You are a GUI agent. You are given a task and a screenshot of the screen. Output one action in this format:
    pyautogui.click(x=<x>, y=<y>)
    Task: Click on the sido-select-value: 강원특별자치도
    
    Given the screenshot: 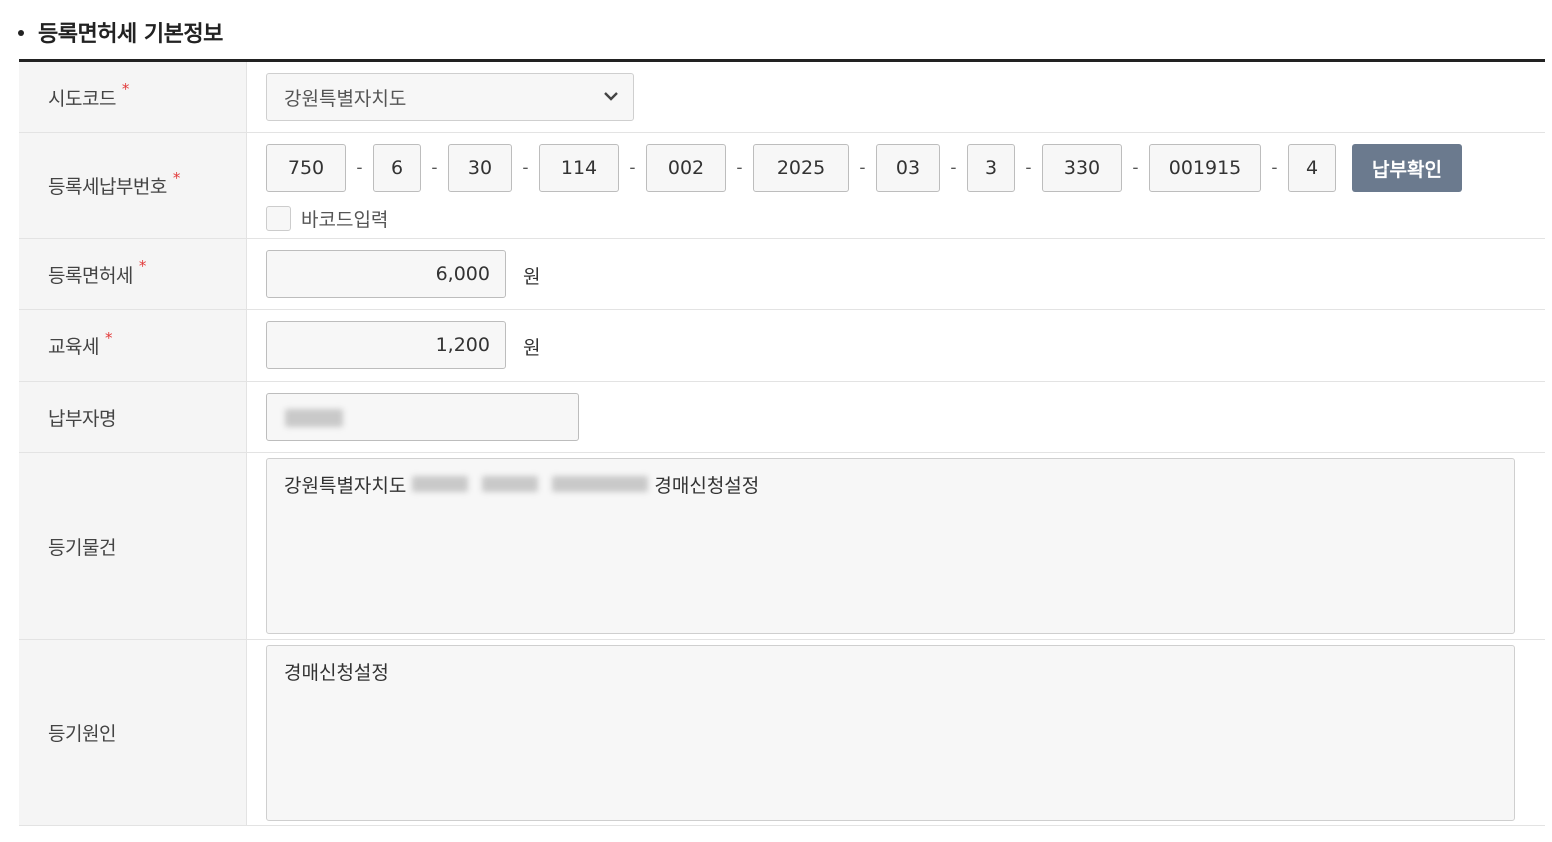 What is the action you would take?
    pyautogui.click(x=345, y=98)
    